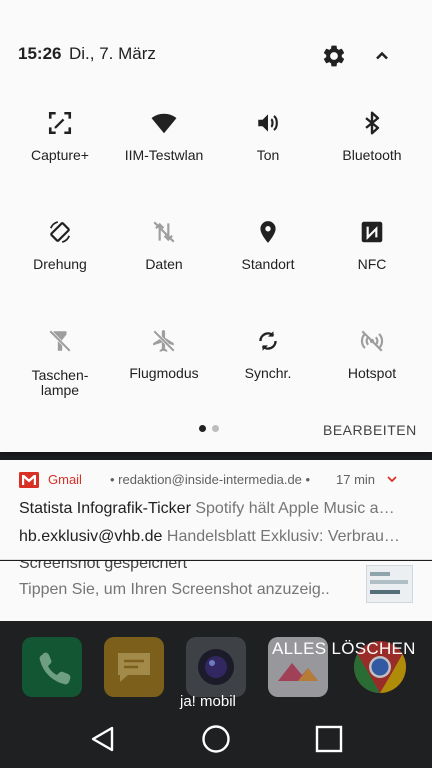 This screenshot has height=768, width=432. I want to click on app-label: ja! mobil, so click(208, 701).